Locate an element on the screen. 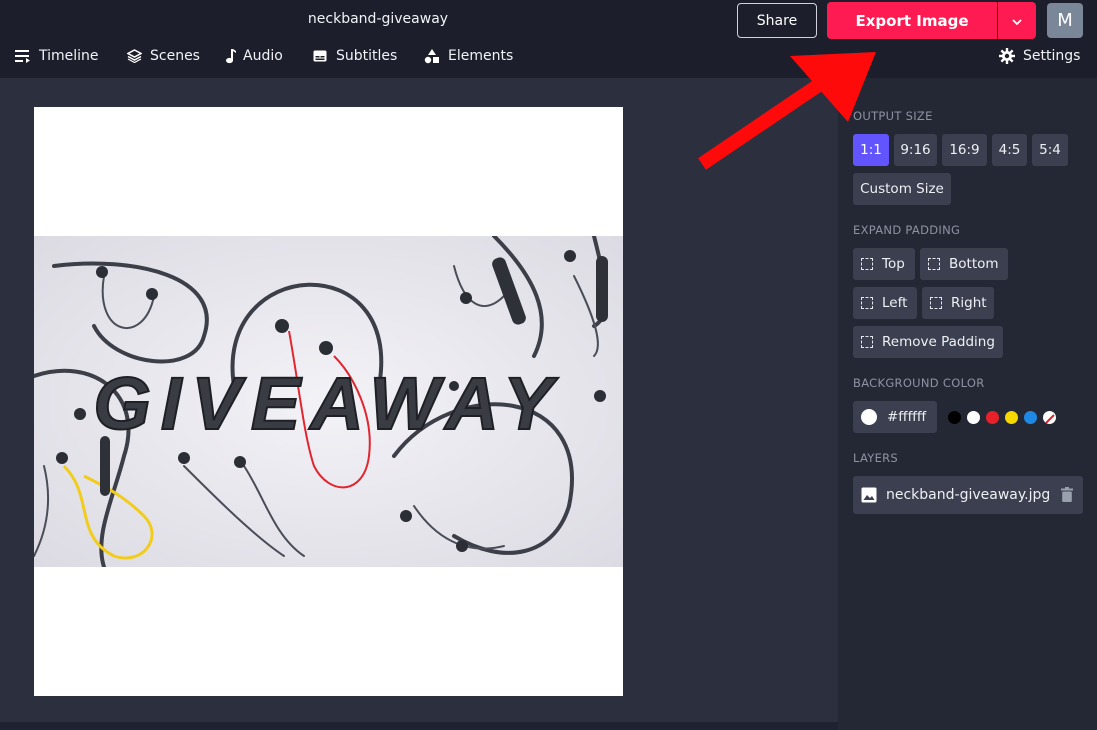 The height and width of the screenshot is (730, 1097). project-title: neckband-giveaway is located at coordinates (378, 19).